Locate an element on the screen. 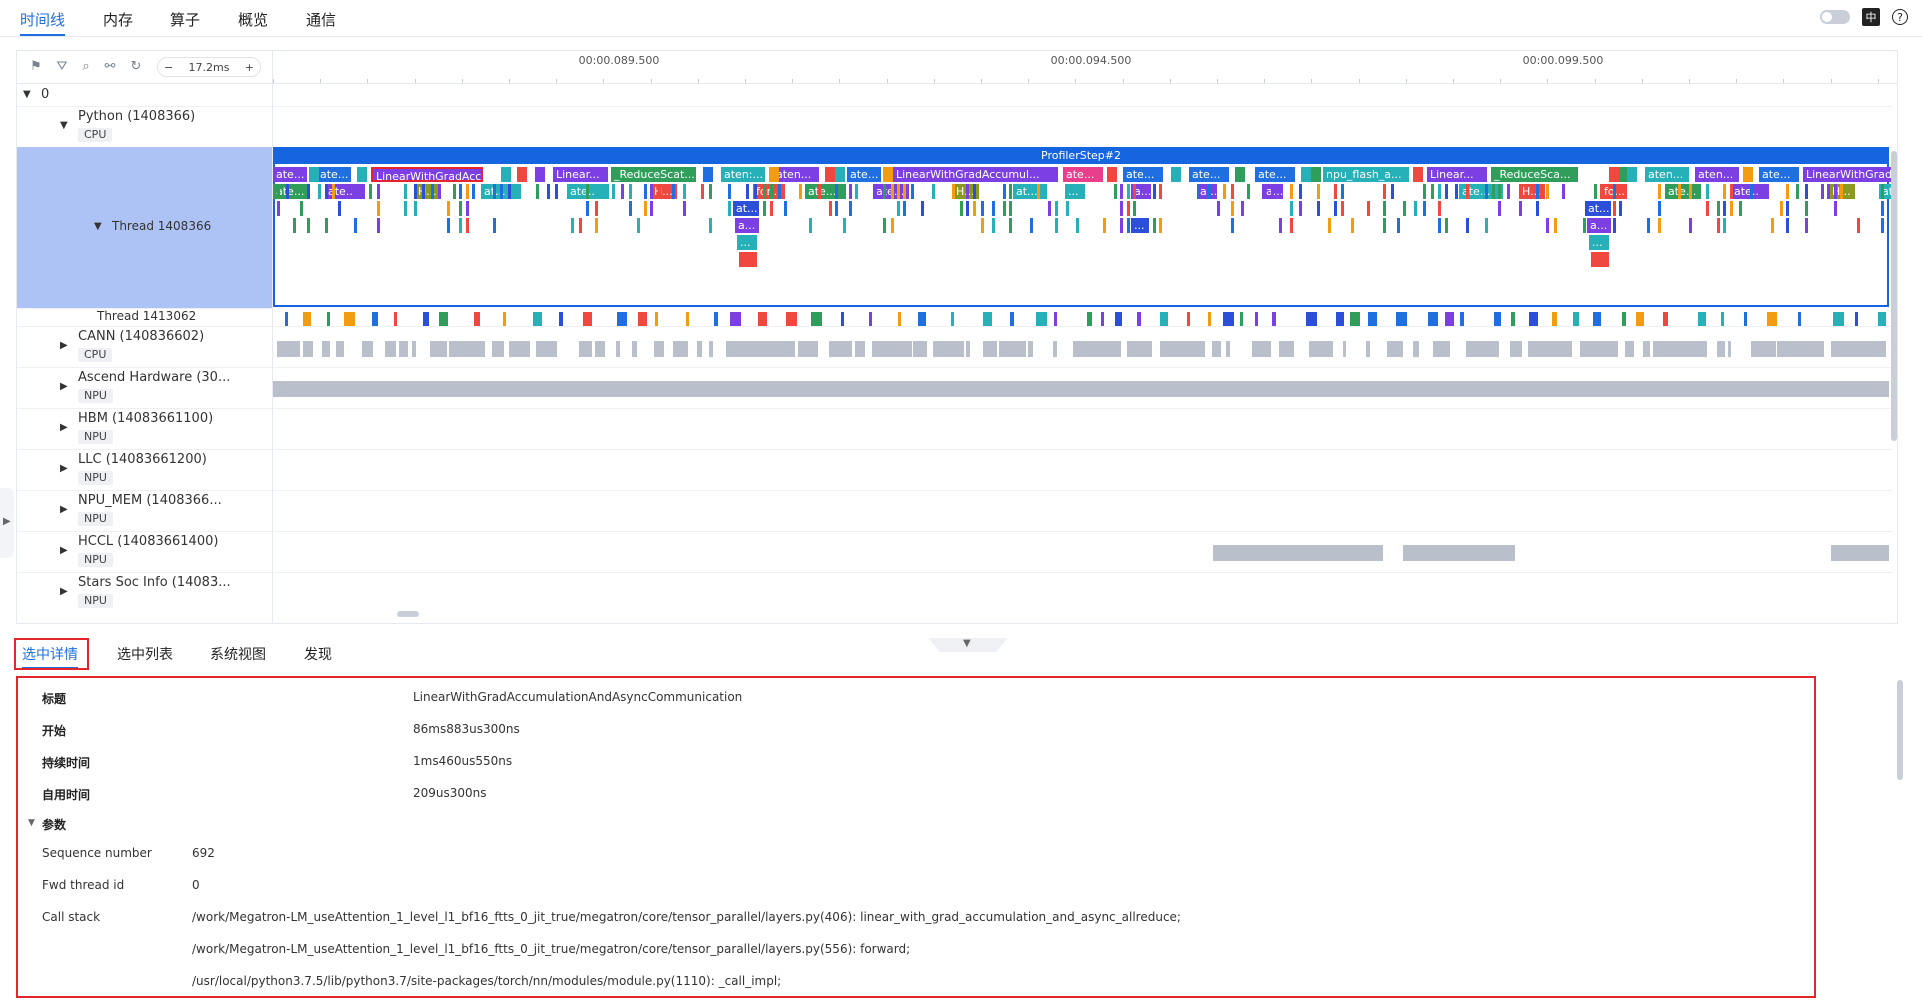  reset-icon: ↻ is located at coordinates (136, 67).